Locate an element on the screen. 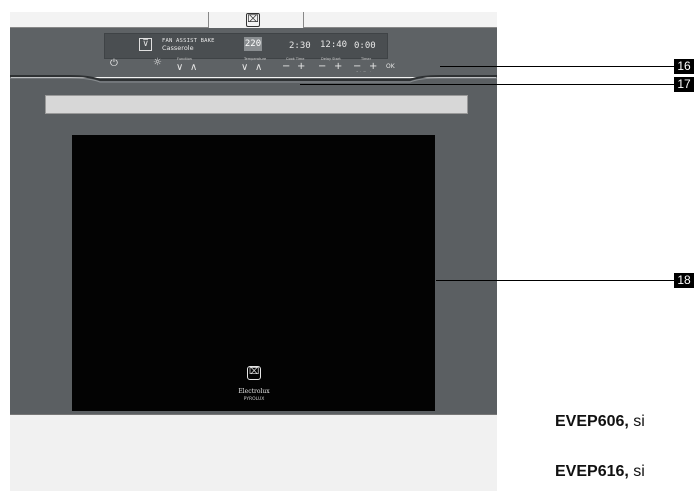 This screenshot has height=491, width=696. drawer-panel is located at coordinates (253, 452).